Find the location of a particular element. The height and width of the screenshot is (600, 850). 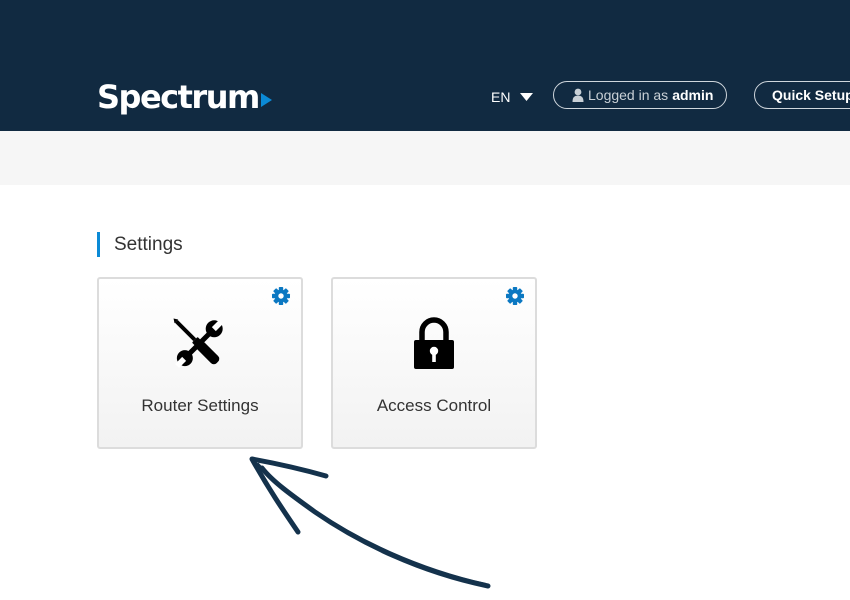

user-icon is located at coordinates (578, 95).